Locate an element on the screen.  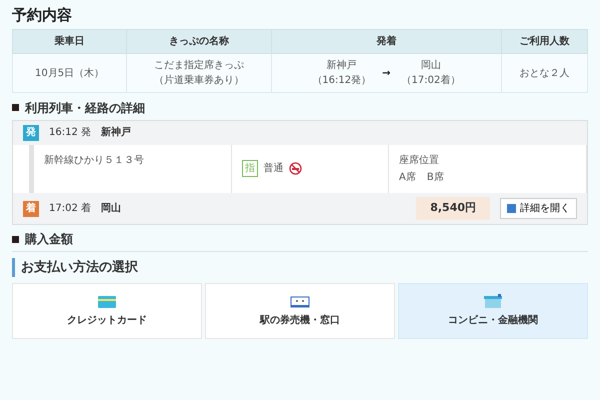
ticket-machine-icon is located at coordinates (300, 301).